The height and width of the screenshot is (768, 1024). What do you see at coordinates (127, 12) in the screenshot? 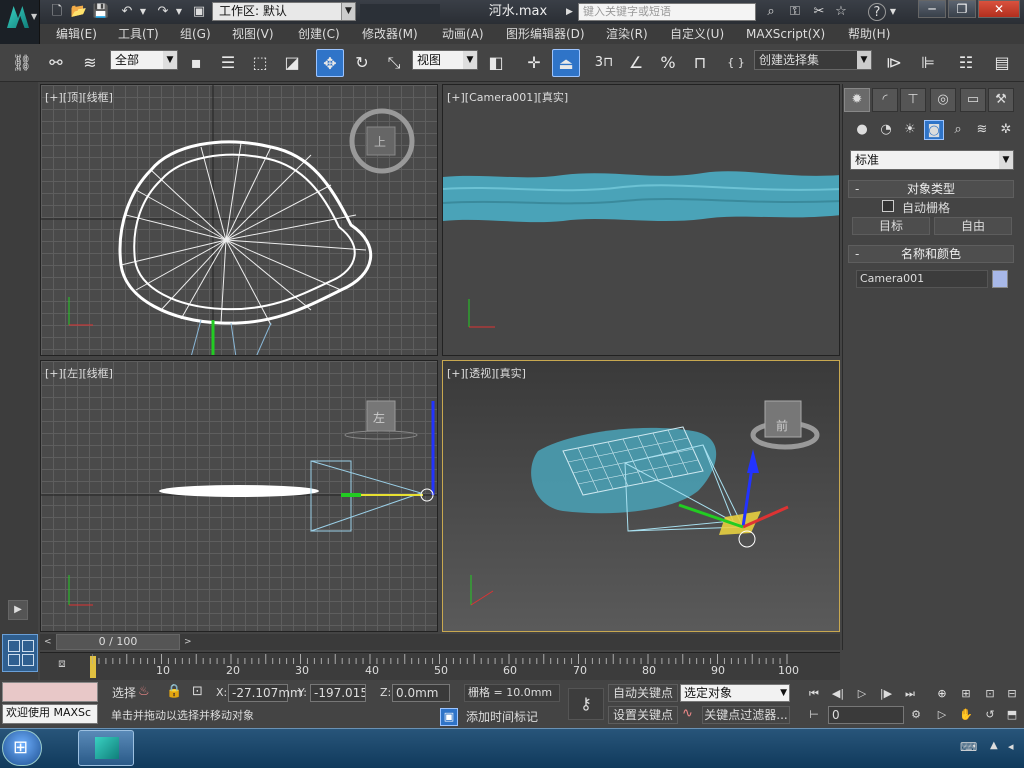
I see `undo-icon: ↶` at bounding box center [127, 12].